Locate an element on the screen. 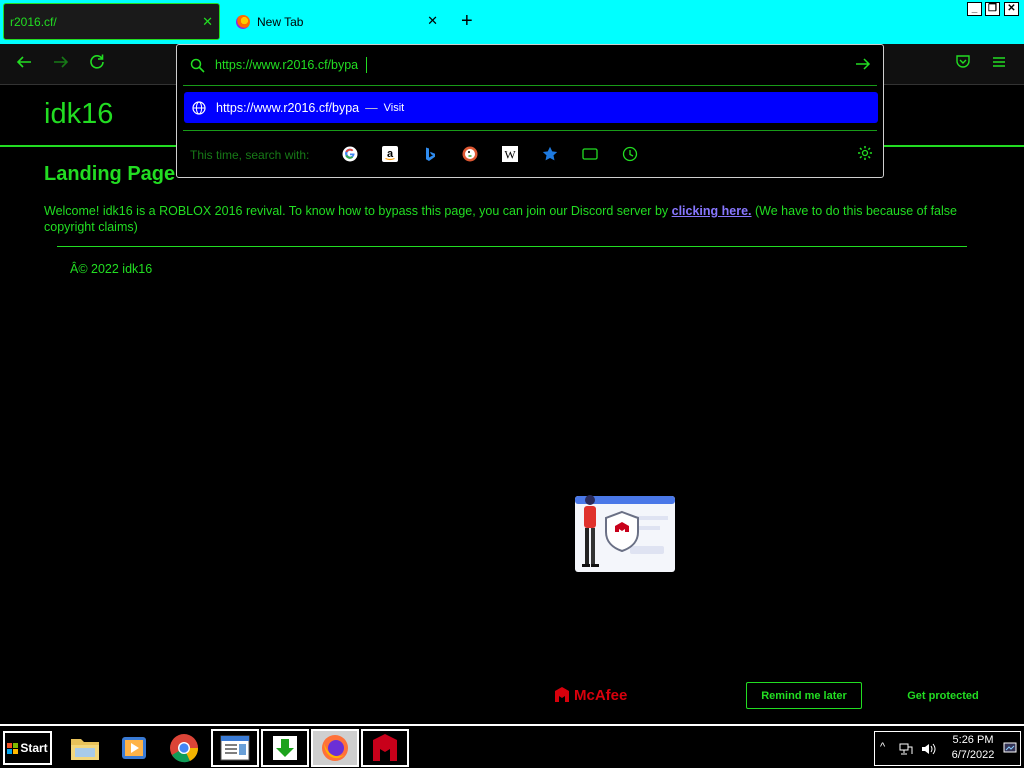 This screenshot has width=1024, height=768. reload-icon is located at coordinates (97, 61).